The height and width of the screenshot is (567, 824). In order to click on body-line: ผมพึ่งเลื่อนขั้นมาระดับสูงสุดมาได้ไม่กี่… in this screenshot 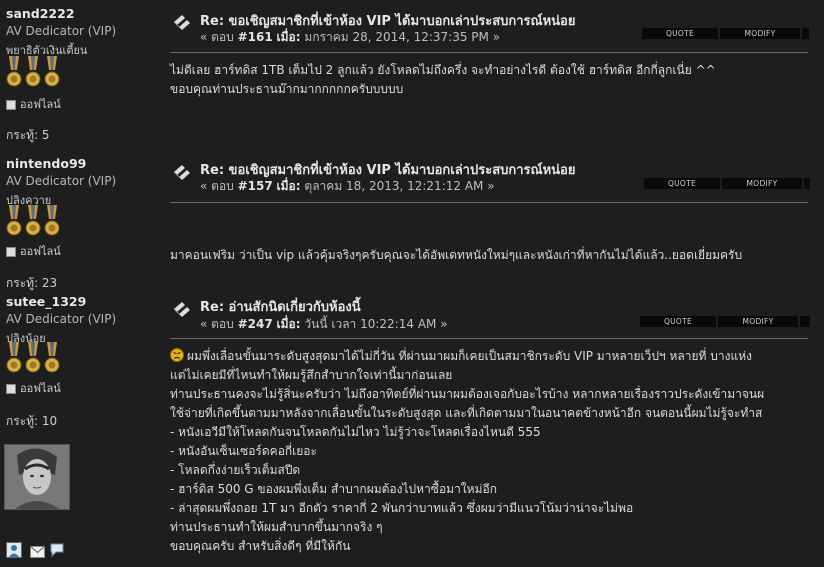, I will do `click(469, 356)`.